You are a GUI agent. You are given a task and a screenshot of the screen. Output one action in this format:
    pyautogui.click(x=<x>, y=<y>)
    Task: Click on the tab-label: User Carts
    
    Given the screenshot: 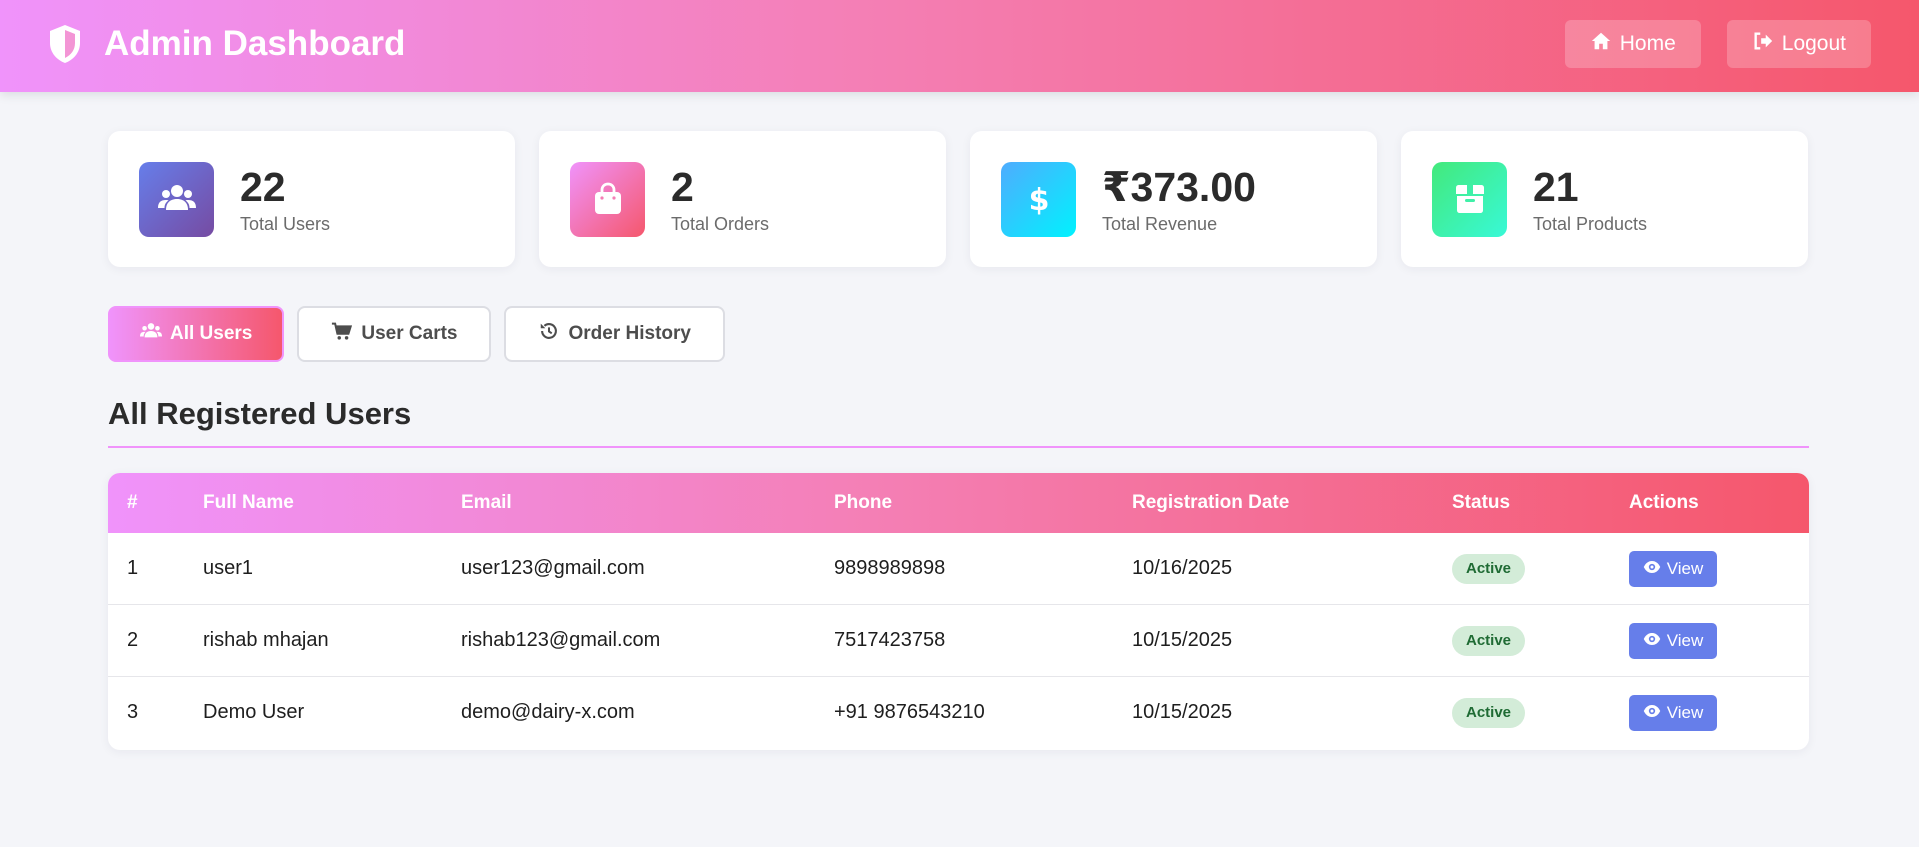 What is the action you would take?
    pyautogui.click(x=409, y=333)
    